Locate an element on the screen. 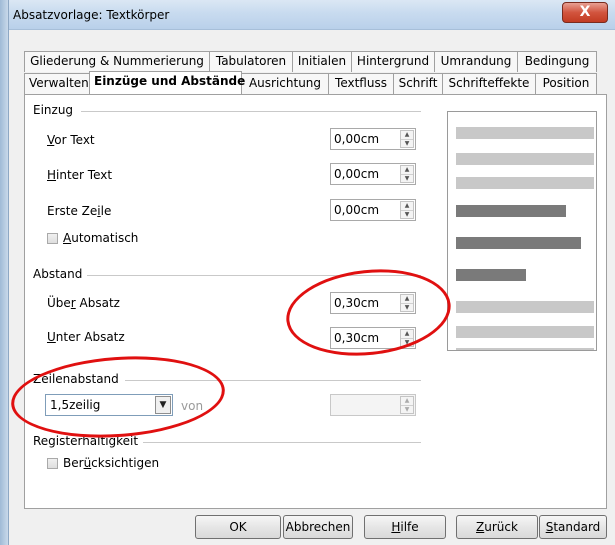  tab-hintergrund: Hintergrund is located at coordinates (393, 61).